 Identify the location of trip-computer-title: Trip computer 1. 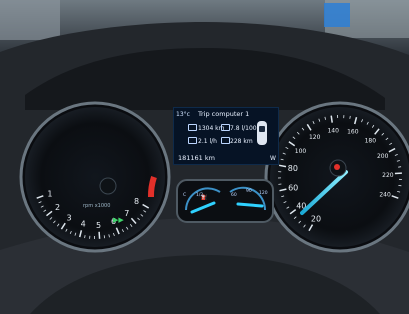
(224, 114).